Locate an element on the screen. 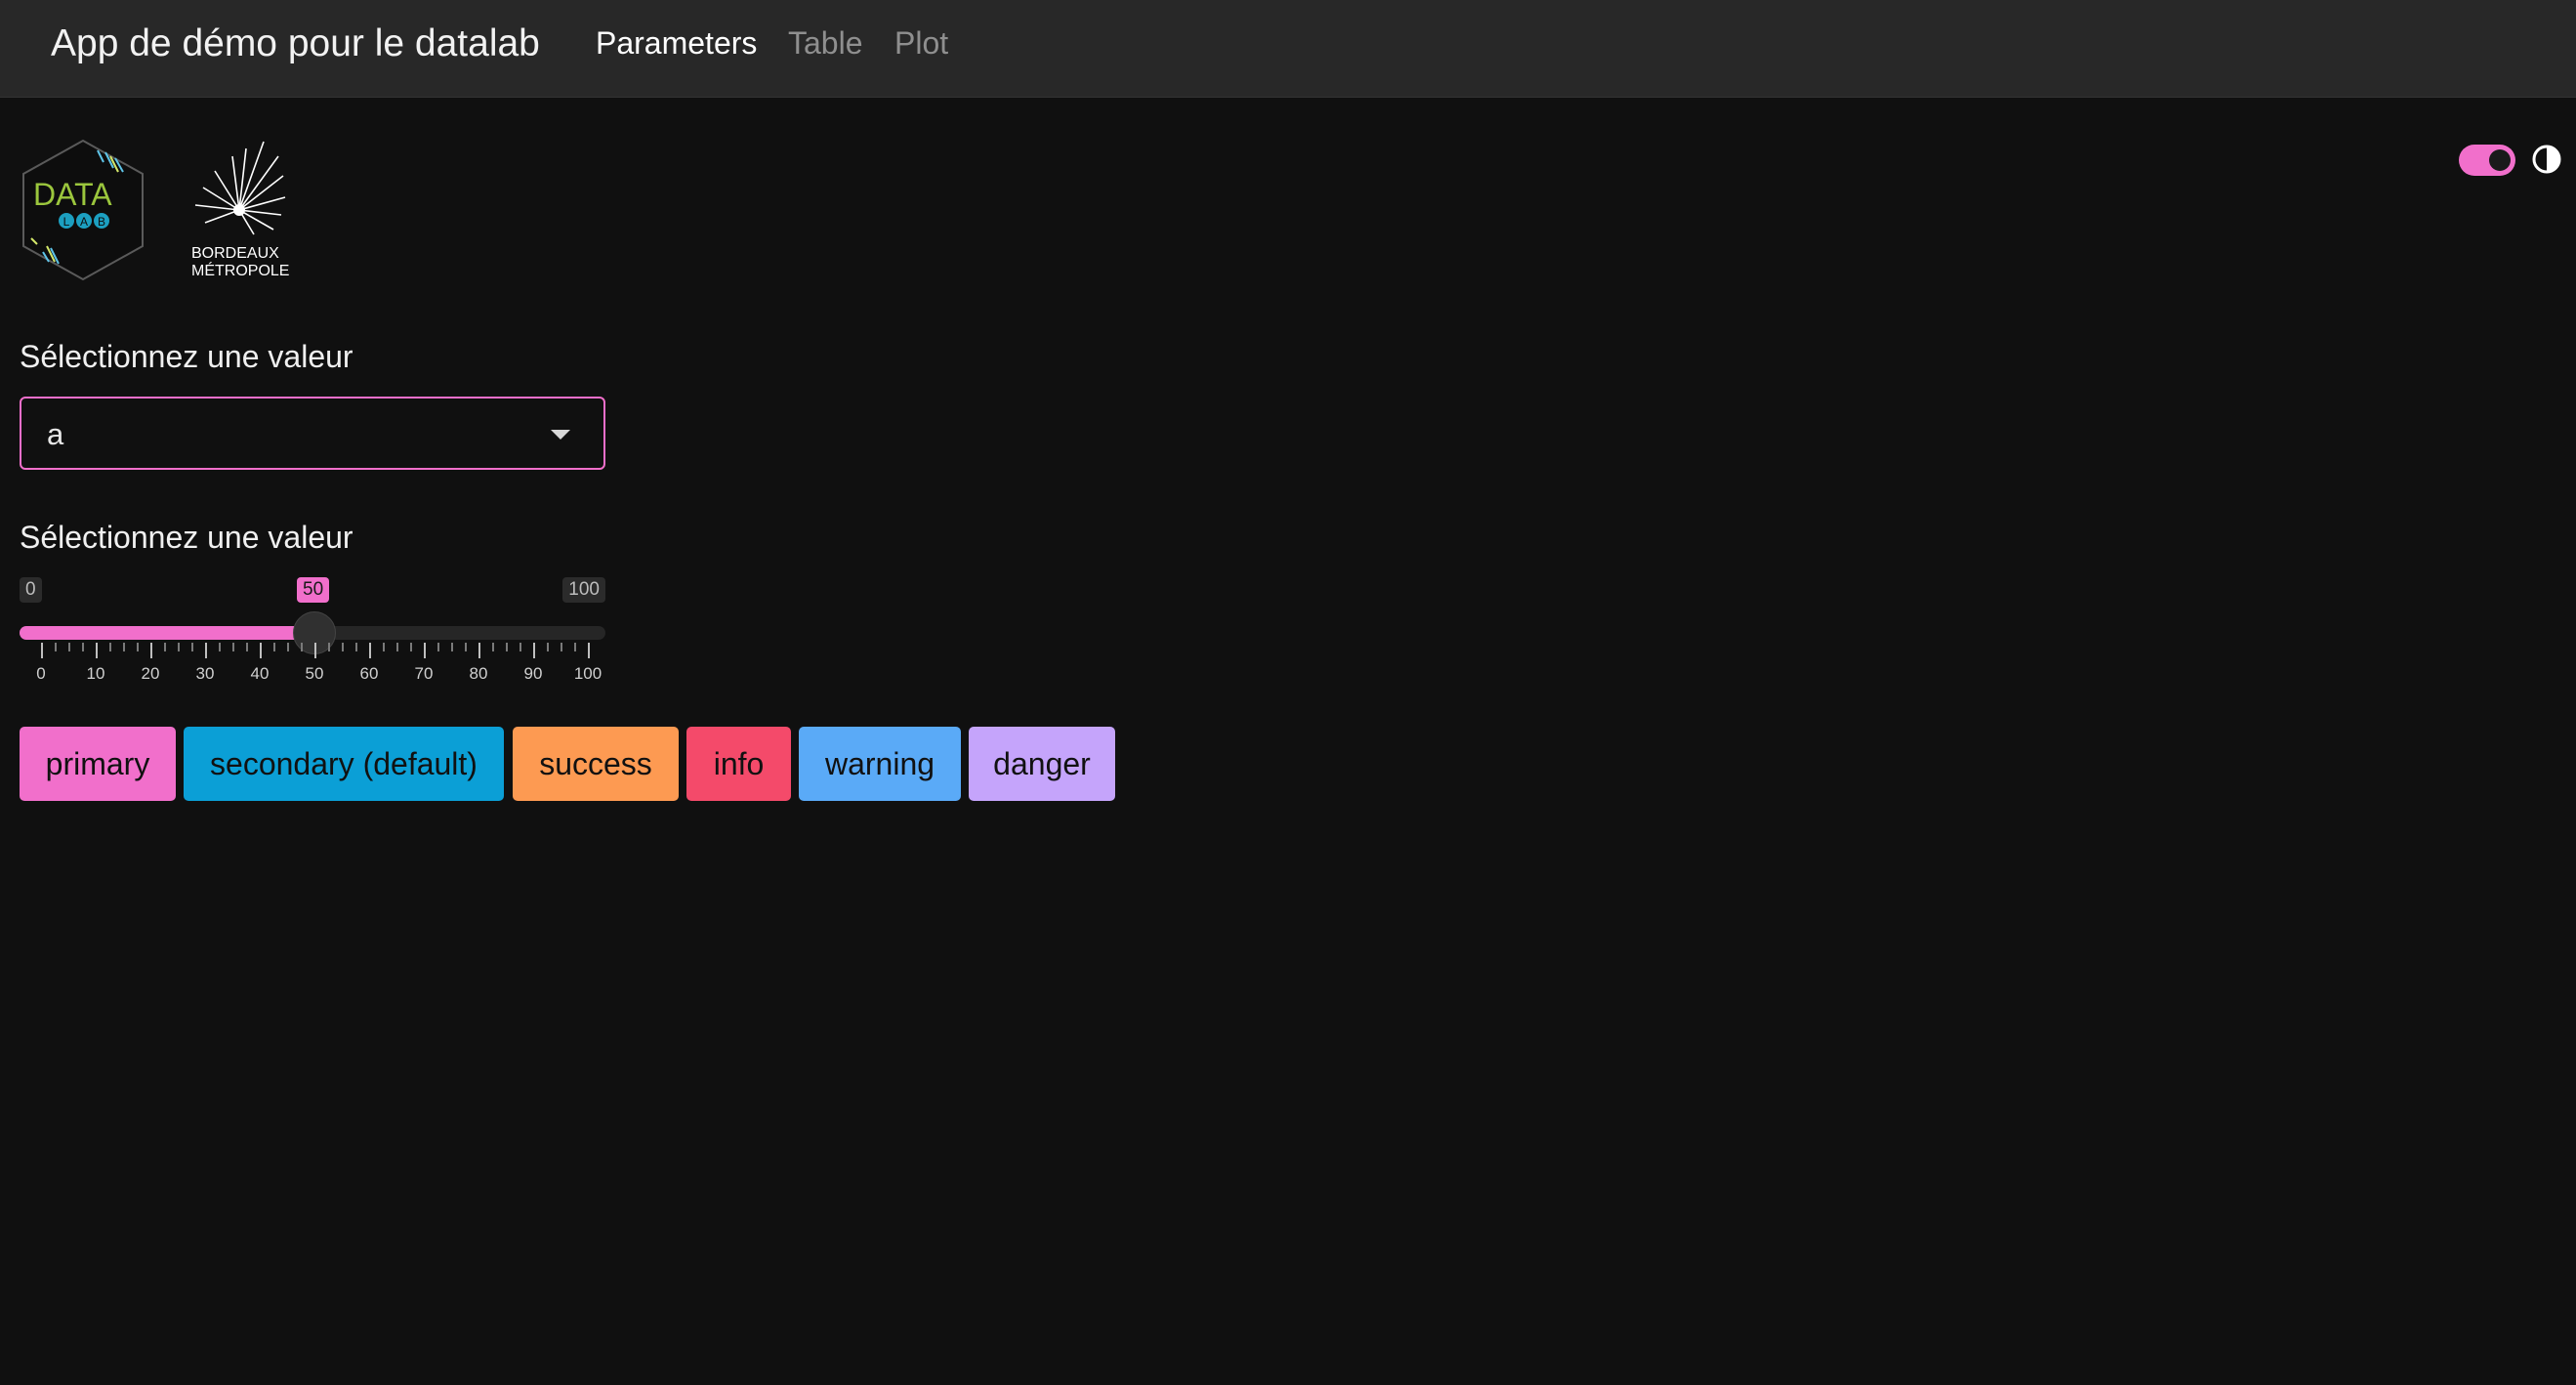 Image resolution: width=2576 pixels, height=1385 pixels. slider-tick-label: 100 is located at coordinates (587, 673).